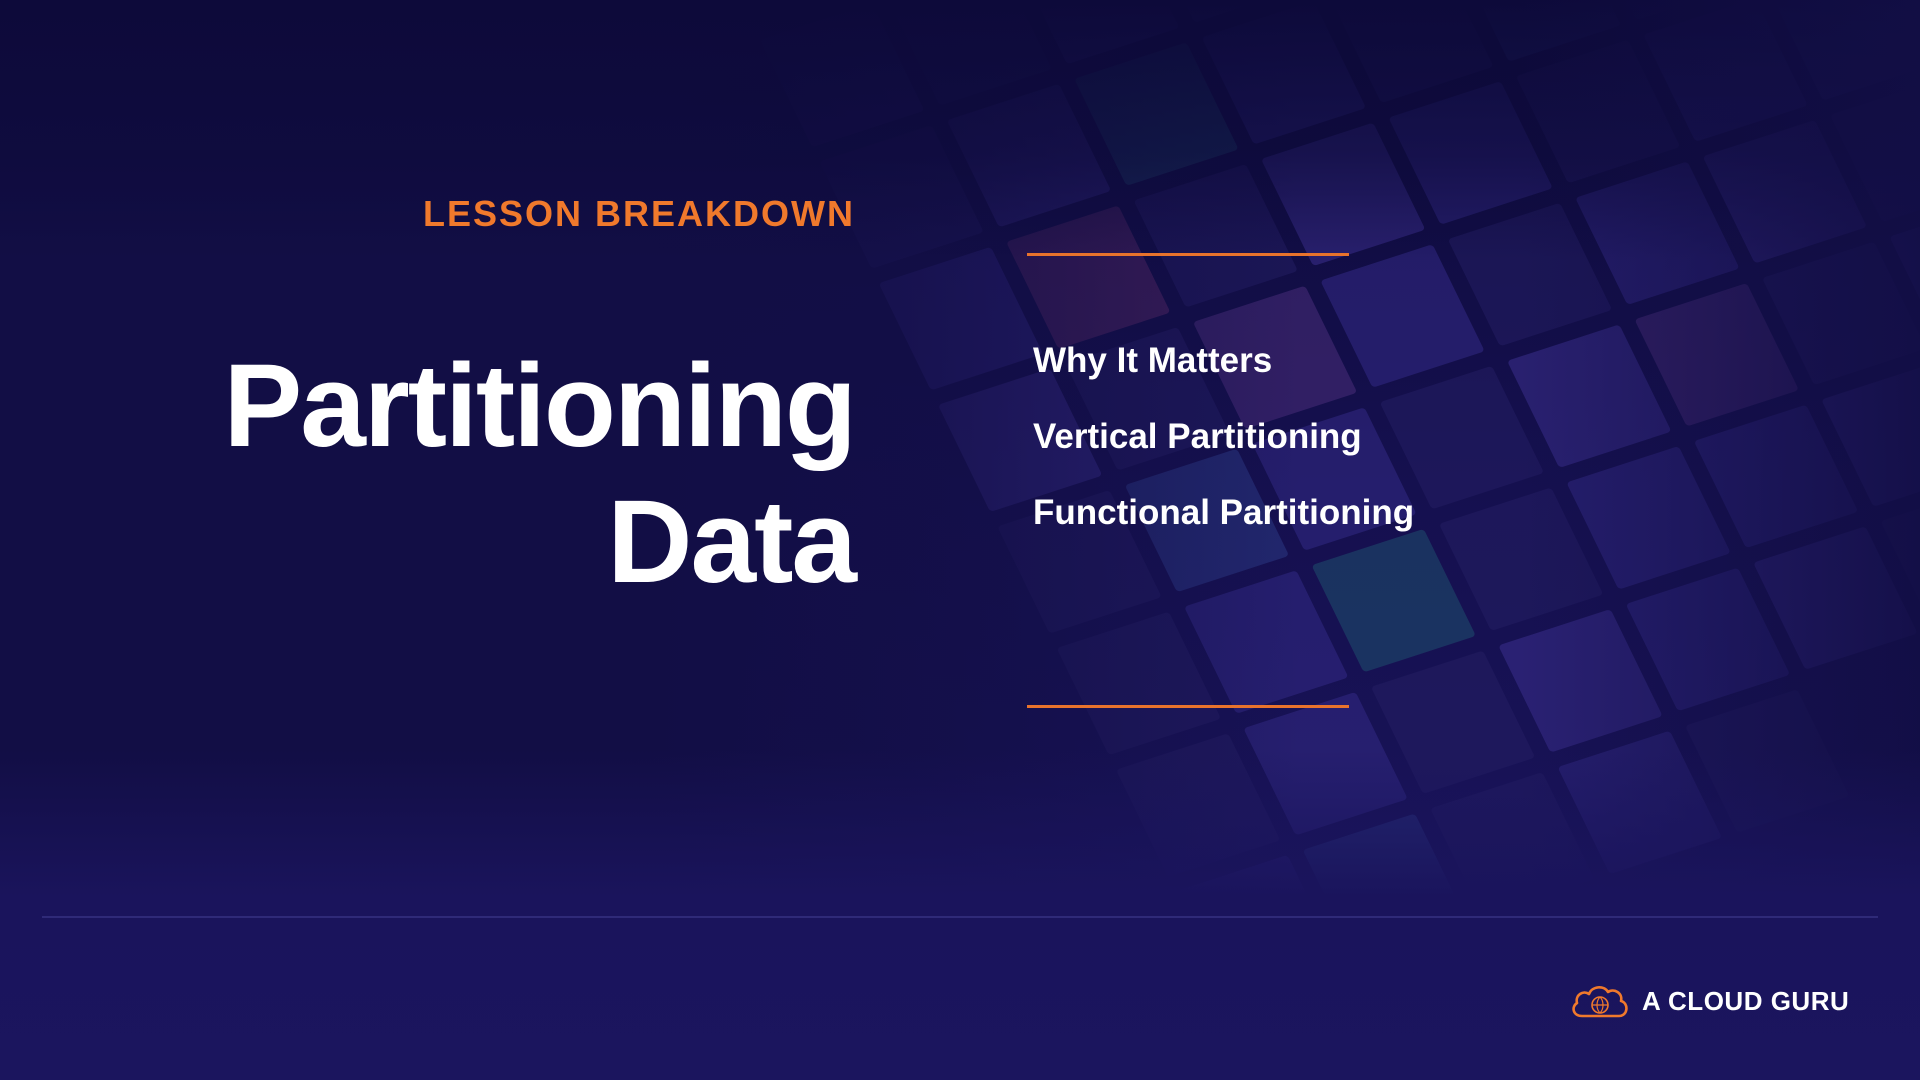 The height and width of the screenshot is (1080, 1920). Describe the element at coordinates (503, 474) in the screenshot. I see `lesson-title: Partitioning Data` at that location.